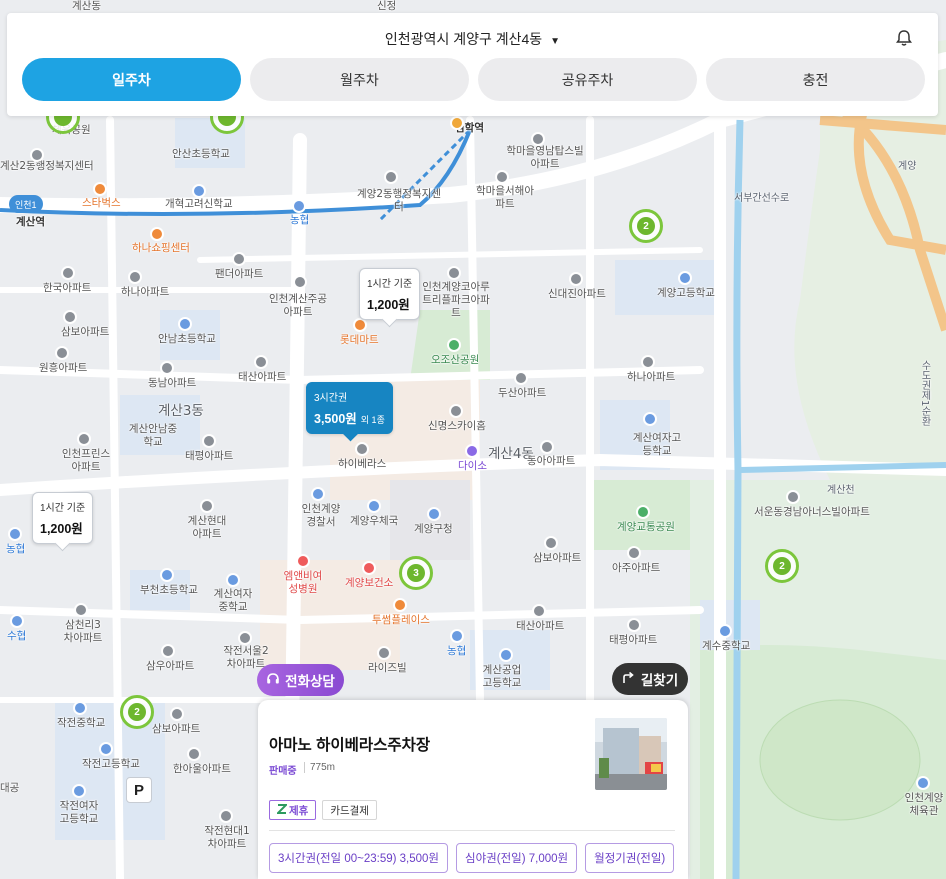 This screenshot has width=946, height=879. Describe the element at coordinates (587, 79) in the screenshot. I see `tab-shared-parking: 공유주차` at that location.